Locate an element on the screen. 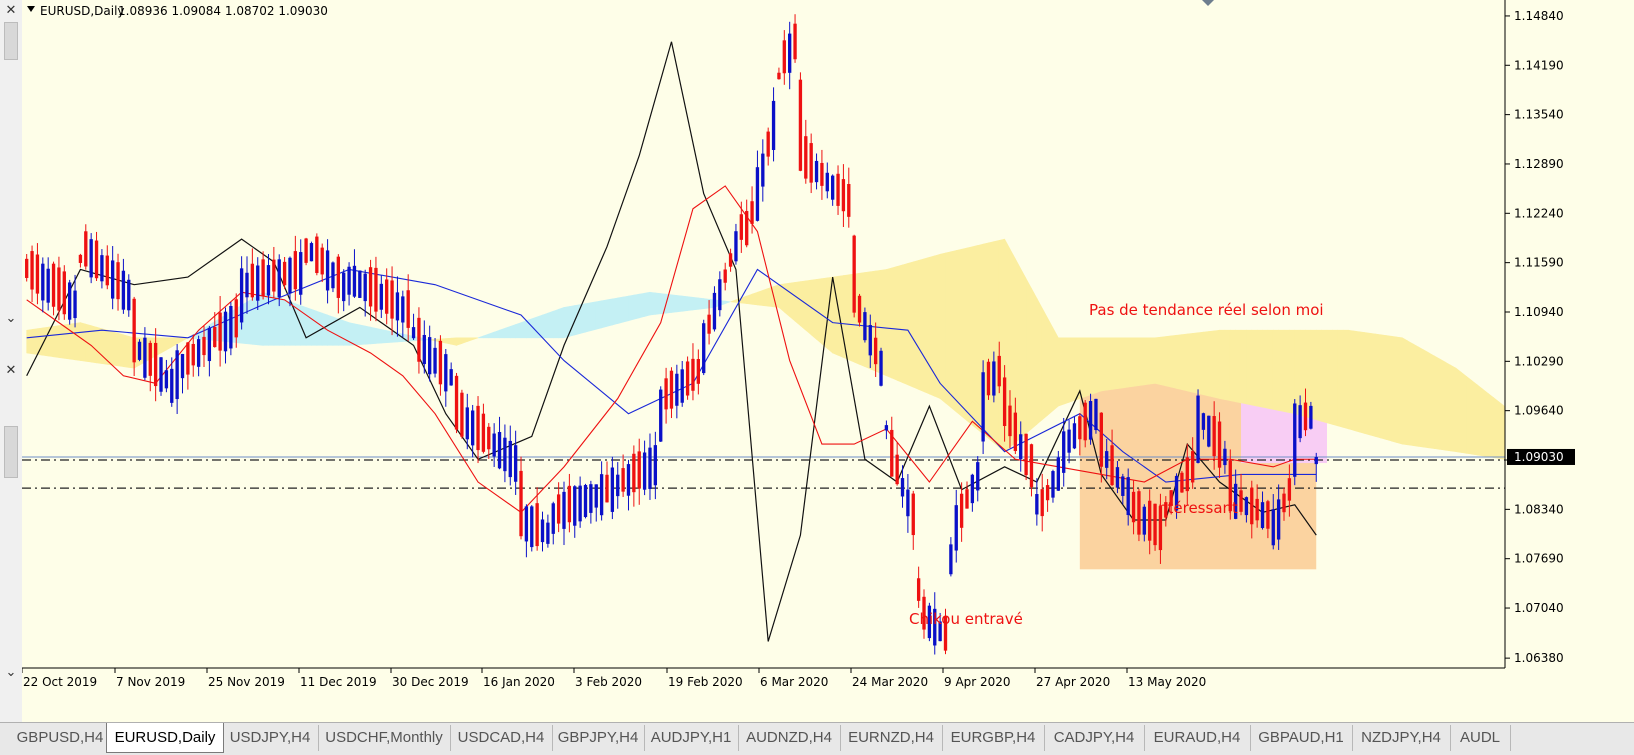  symbol-tab: EURUSD,Daily is located at coordinates (165, 738).